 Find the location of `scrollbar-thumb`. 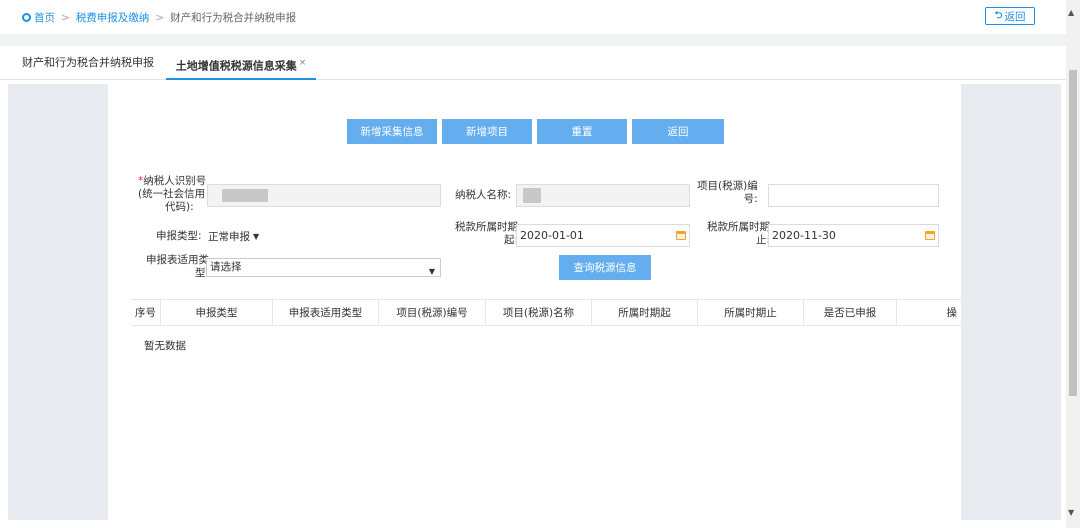

scrollbar-thumb is located at coordinates (1073, 233).